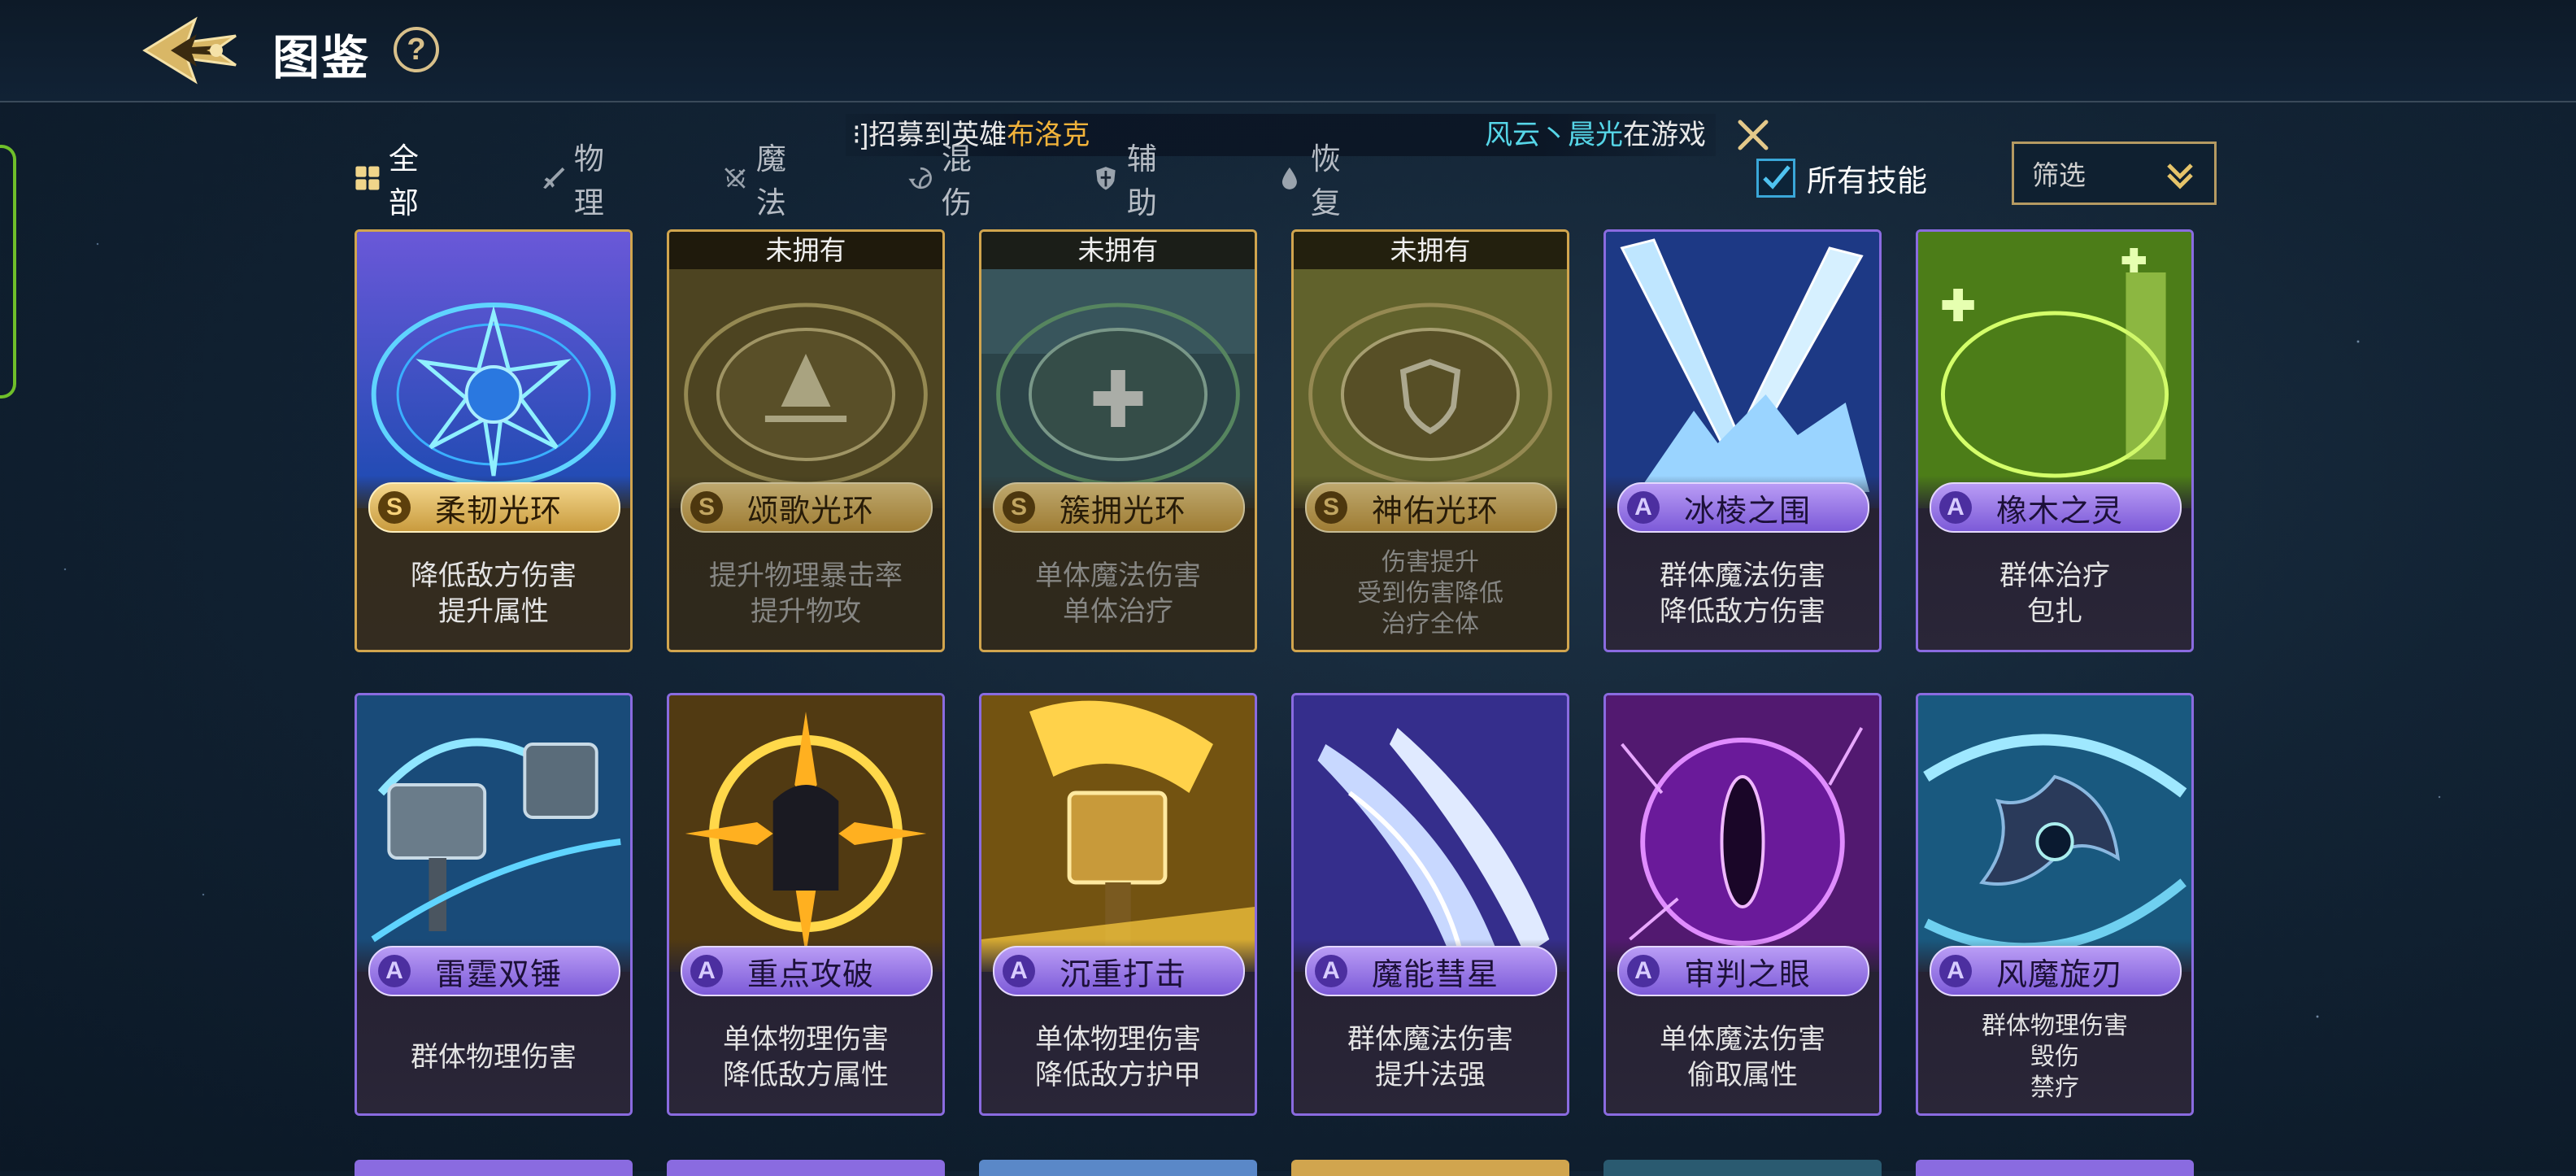 This screenshot has width=2576, height=1176. I want to click on skill-name-bar: S 神佑光环, so click(1431, 507).